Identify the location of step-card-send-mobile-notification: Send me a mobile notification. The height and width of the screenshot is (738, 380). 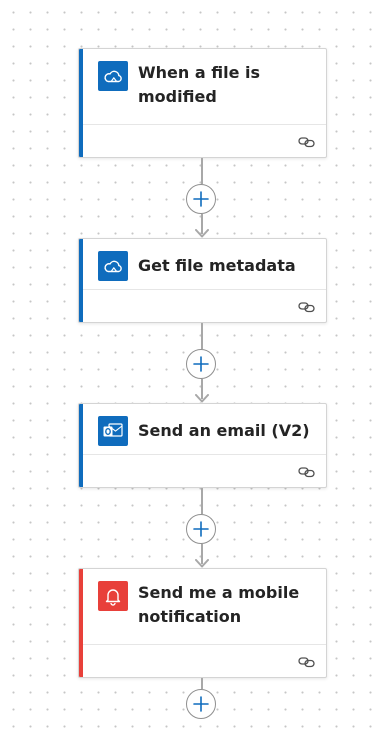
(202, 623).